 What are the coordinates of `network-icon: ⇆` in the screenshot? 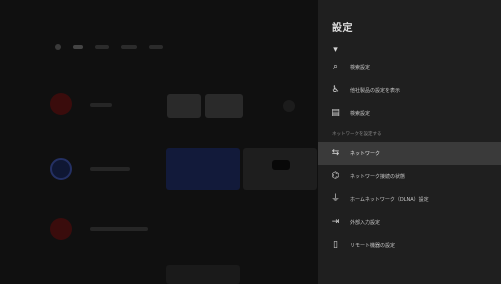 It's located at (335, 153).